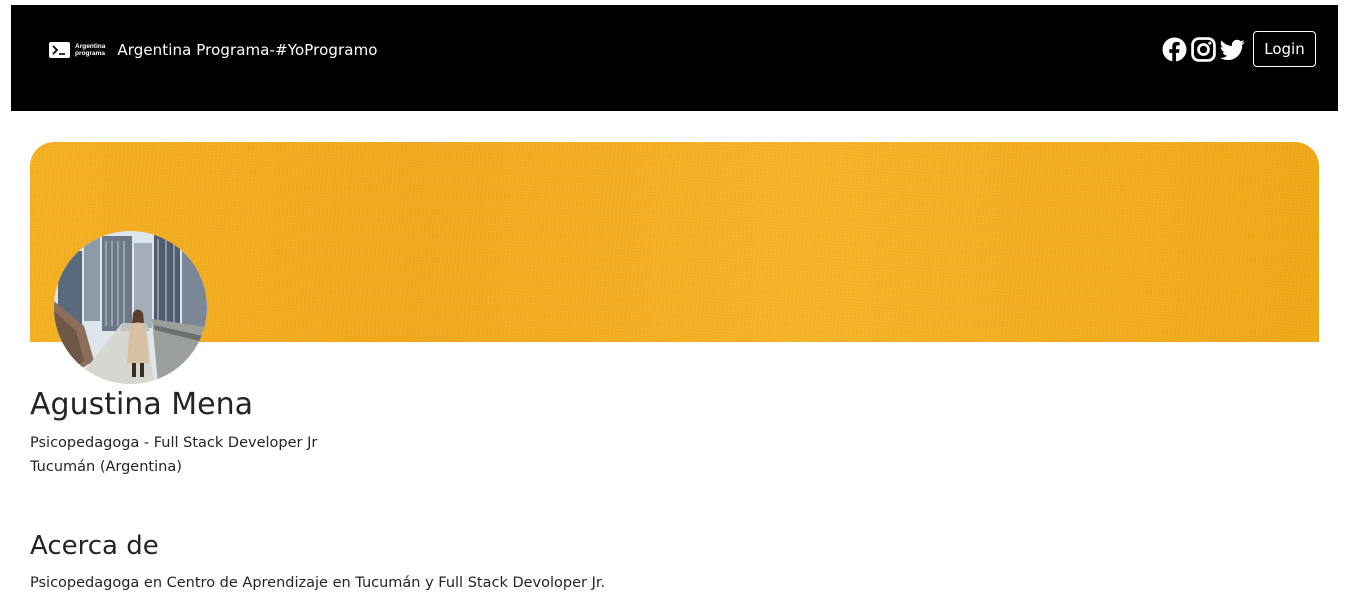 This screenshot has height=608, width=1348. What do you see at coordinates (174, 443) in the screenshot?
I see `profile-subtitle: Psicopedagoga - Full Stack Developer Jr` at bounding box center [174, 443].